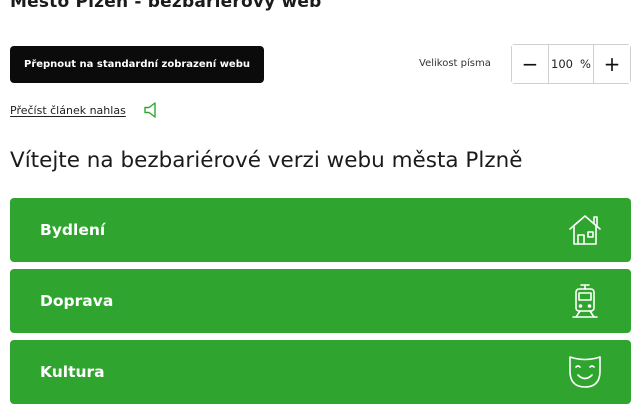 Image resolution: width=640 pixels, height=404 pixels. I want to click on site-title: Město Plzeň - bezbariérový web, so click(166, 6).